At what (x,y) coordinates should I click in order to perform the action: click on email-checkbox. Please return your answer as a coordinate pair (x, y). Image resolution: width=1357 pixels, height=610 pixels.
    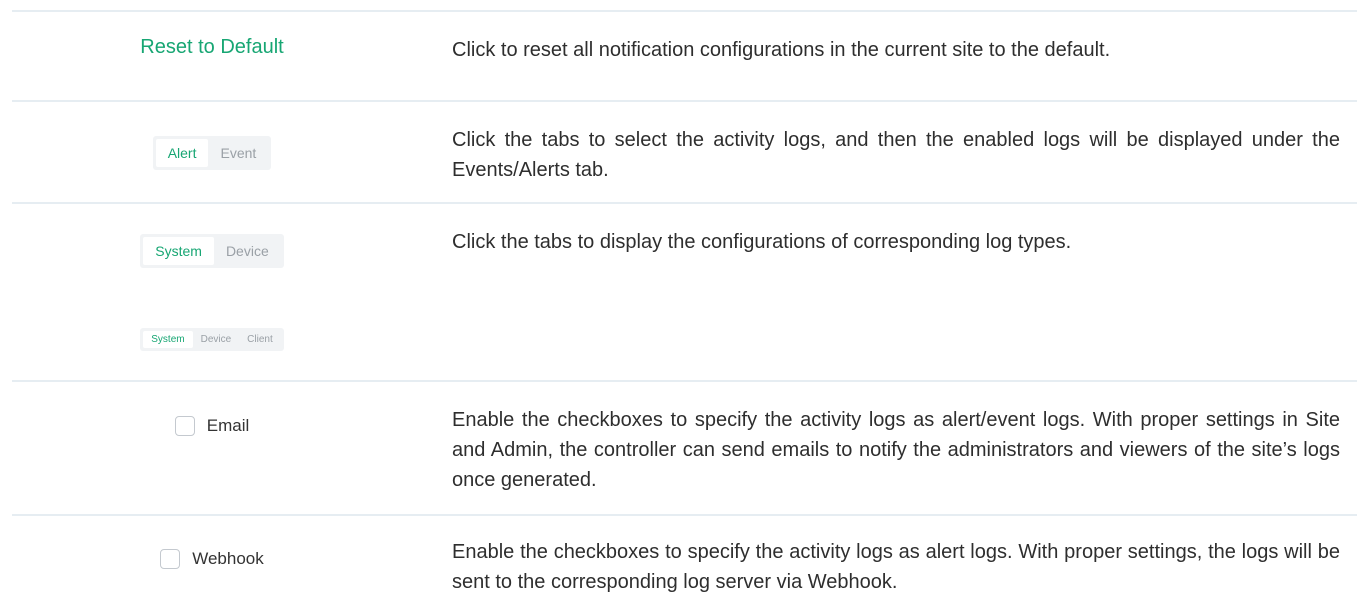
    Looking at the image, I should click on (184, 426).